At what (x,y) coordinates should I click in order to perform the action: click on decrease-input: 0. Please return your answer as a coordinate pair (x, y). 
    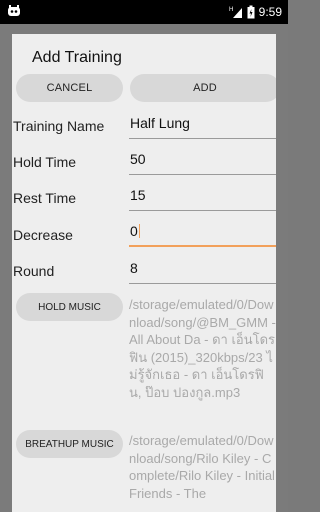
    Looking at the image, I should click on (202, 235).